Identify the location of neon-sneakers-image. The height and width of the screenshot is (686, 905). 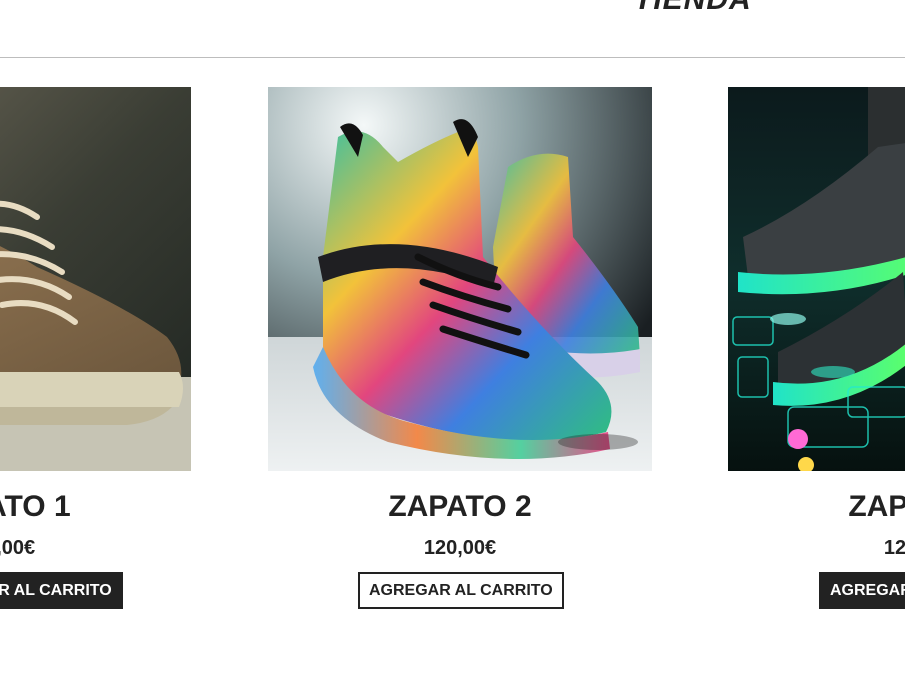
(816, 279).